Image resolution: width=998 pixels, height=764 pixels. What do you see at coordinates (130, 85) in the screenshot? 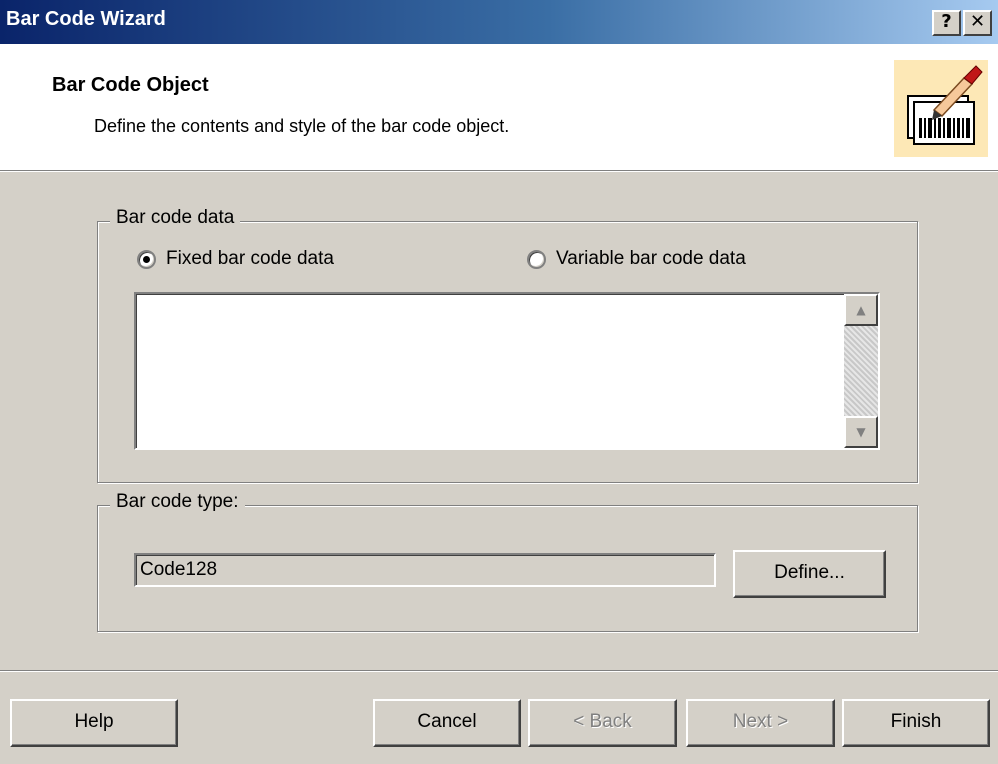
I see `page-title: Bar Code Object` at bounding box center [130, 85].